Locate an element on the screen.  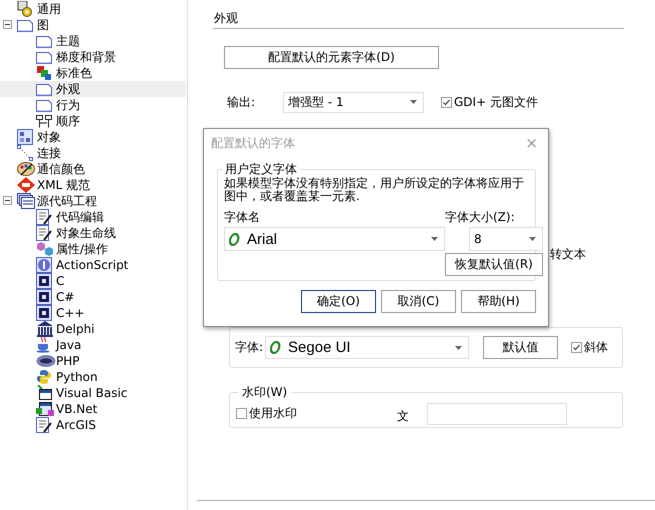
reset-button: 恢复默认值(R) is located at coordinates (494, 264).